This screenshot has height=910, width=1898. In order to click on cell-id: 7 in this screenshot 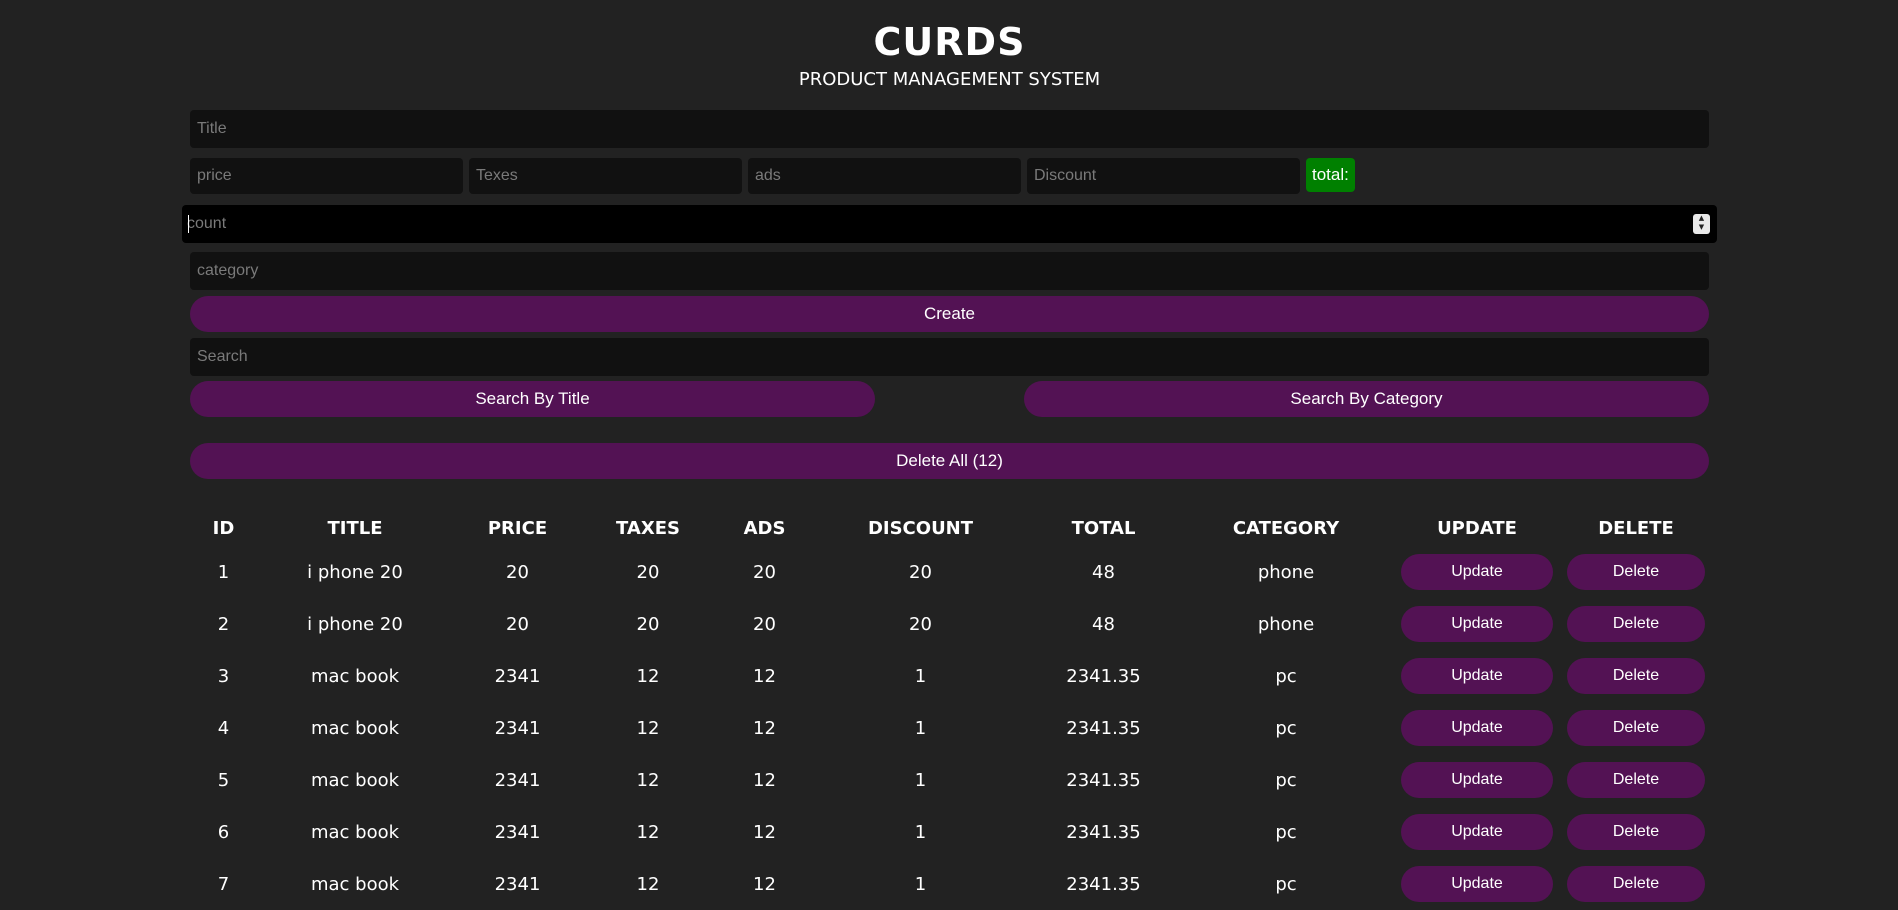, I will do `click(223, 884)`.